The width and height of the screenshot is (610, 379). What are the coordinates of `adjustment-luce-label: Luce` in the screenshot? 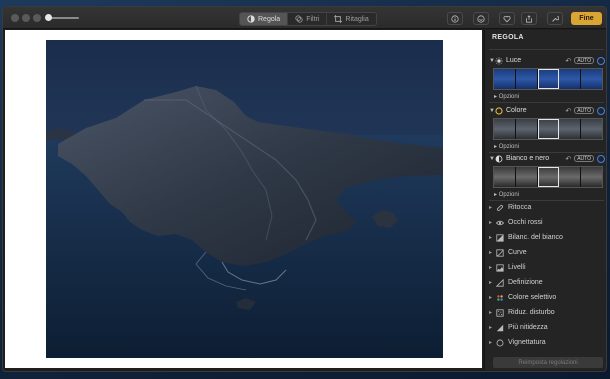 It's located at (514, 60).